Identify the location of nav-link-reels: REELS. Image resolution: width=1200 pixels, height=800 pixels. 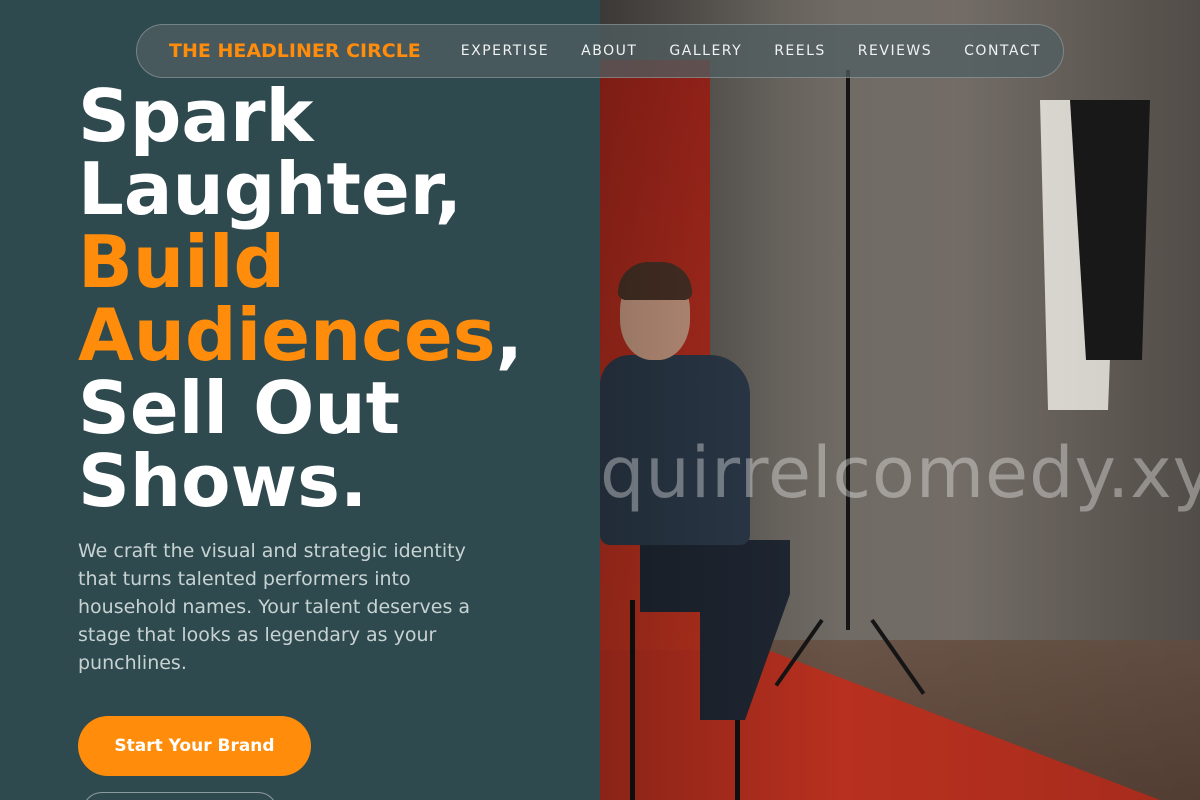
(800, 51).